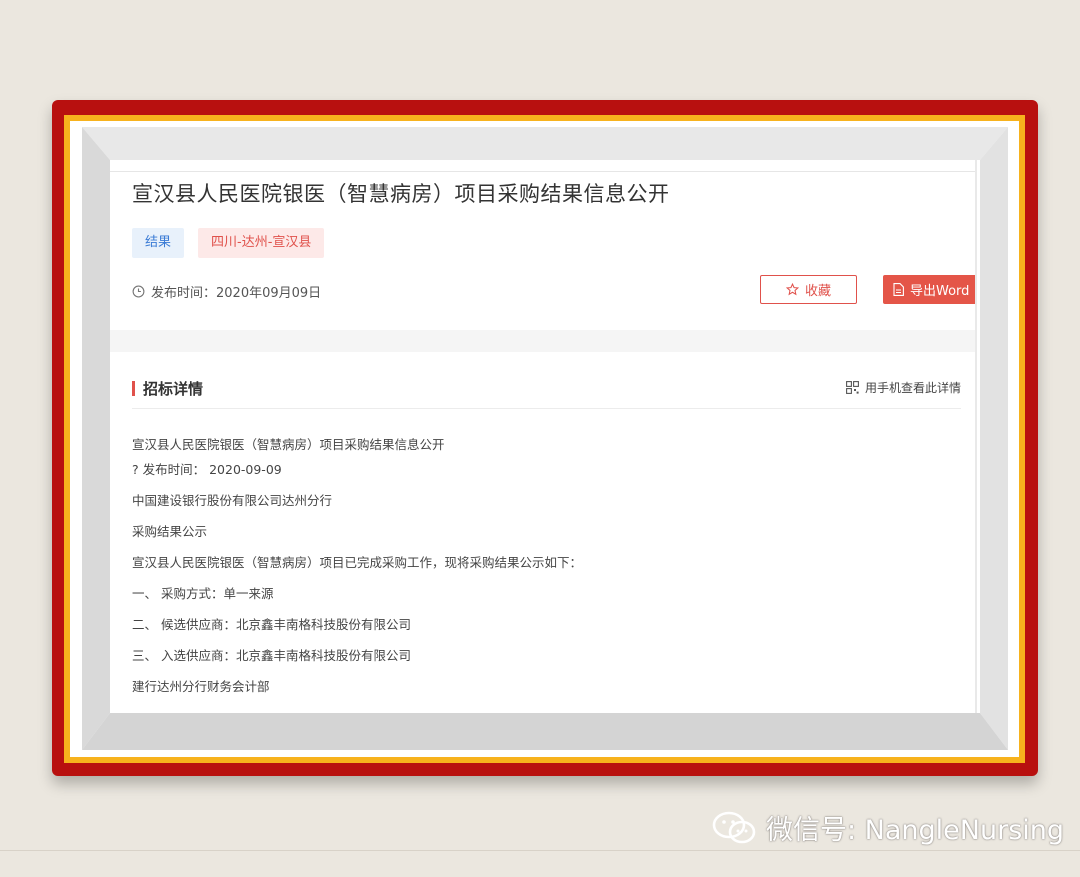 This screenshot has height=877, width=1080. I want to click on wechat-watermark: 微信号: NangleNursing, so click(888, 827).